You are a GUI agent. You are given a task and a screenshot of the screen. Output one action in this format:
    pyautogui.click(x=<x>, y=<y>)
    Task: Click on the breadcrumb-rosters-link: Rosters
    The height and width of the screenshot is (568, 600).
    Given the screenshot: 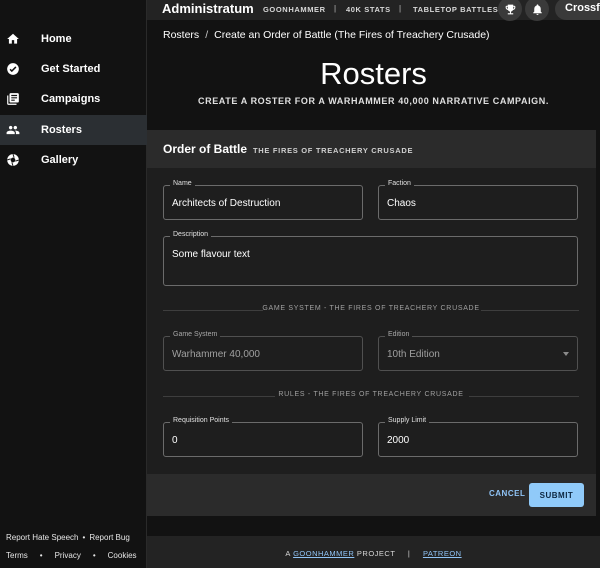 What is the action you would take?
    pyautogui.click(x=181, y=35)
    